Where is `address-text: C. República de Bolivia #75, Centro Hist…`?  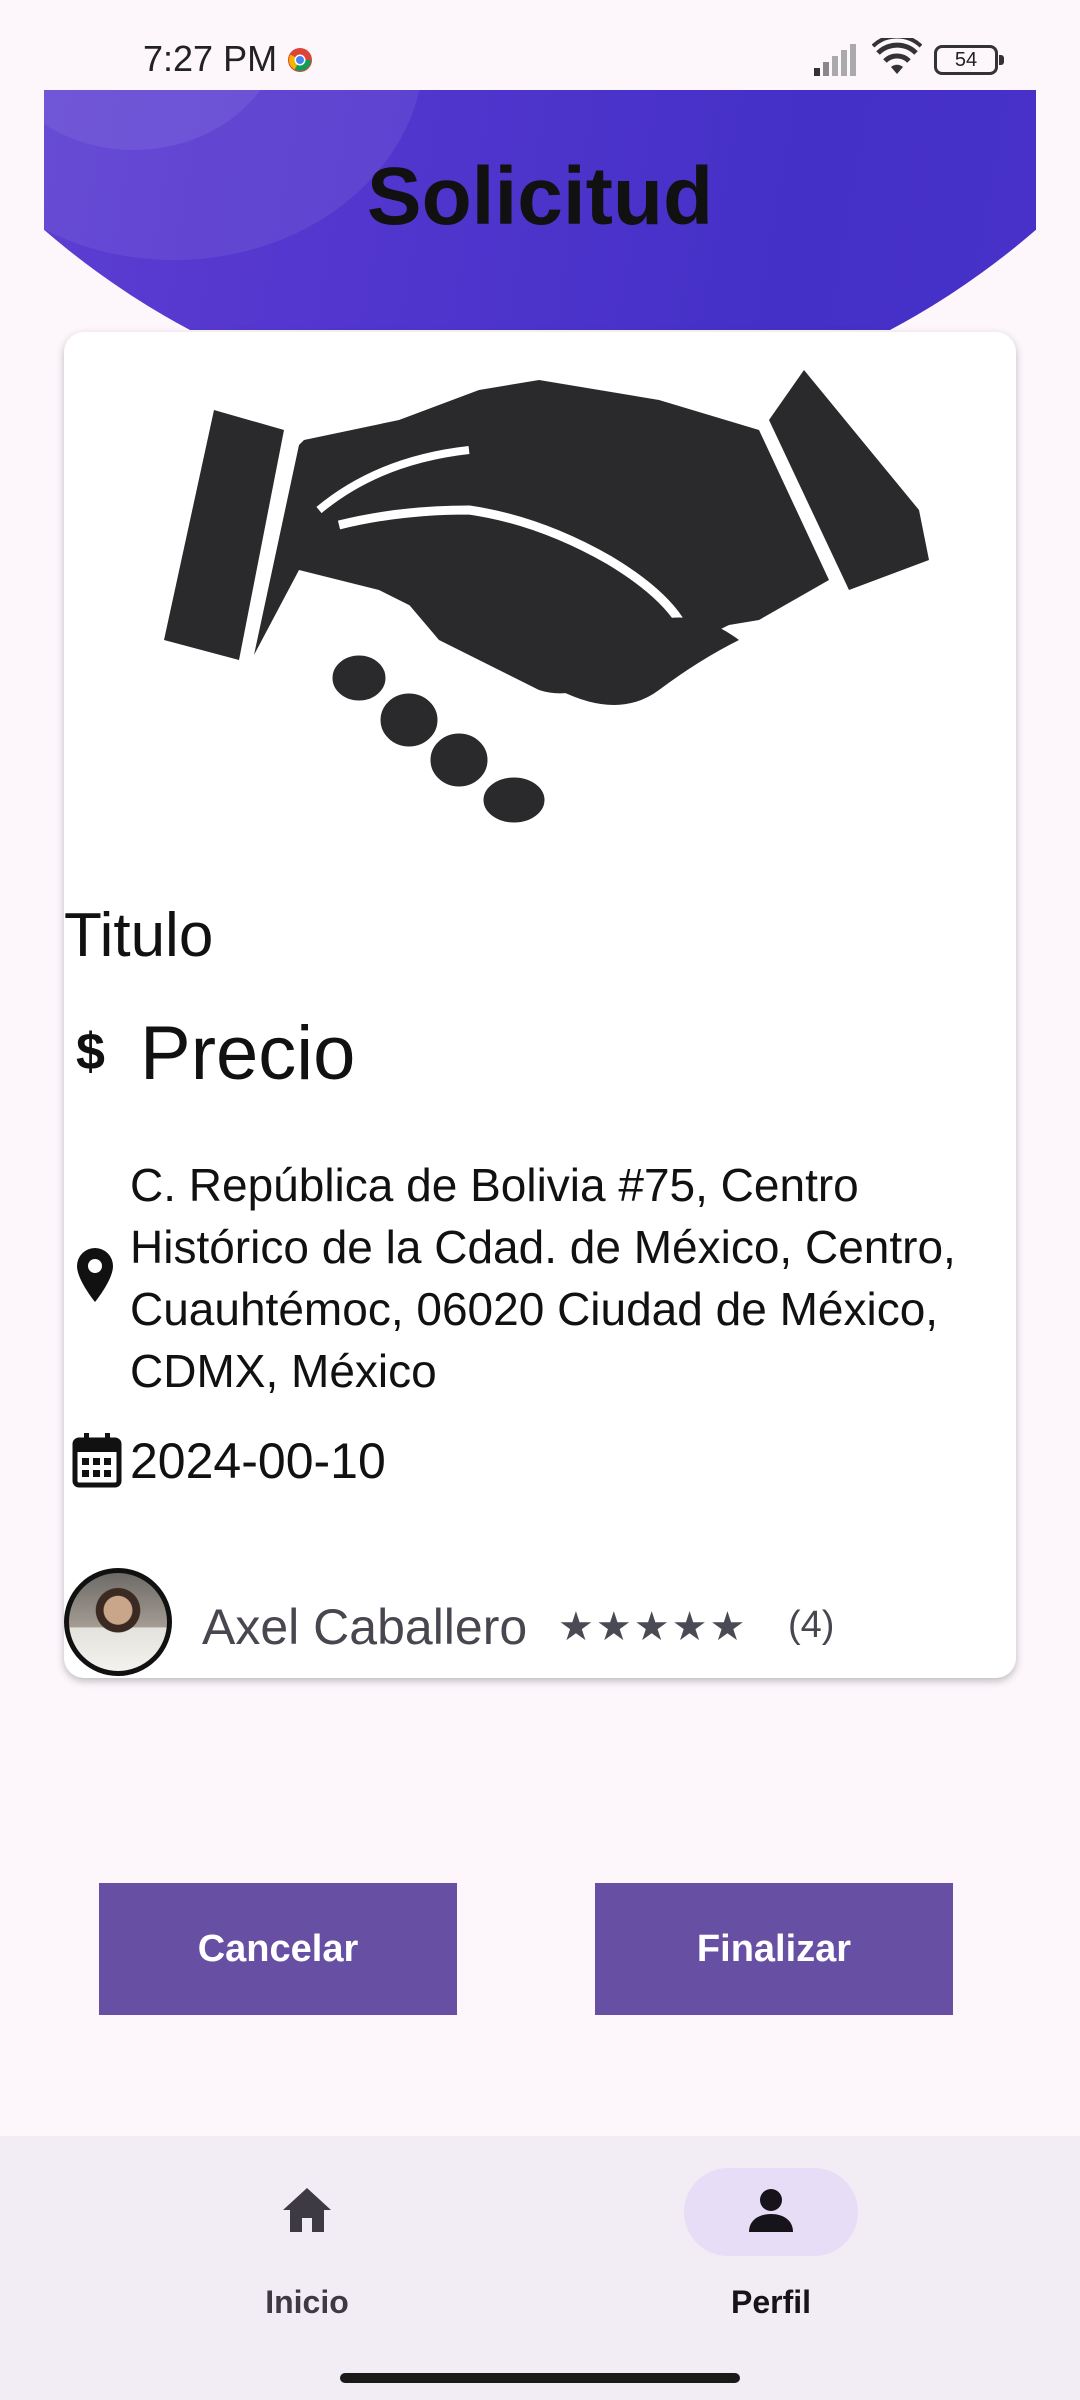
address-text: C. República de Bolivia #75, Centro Hist… is located at coordinates (543, 1278).